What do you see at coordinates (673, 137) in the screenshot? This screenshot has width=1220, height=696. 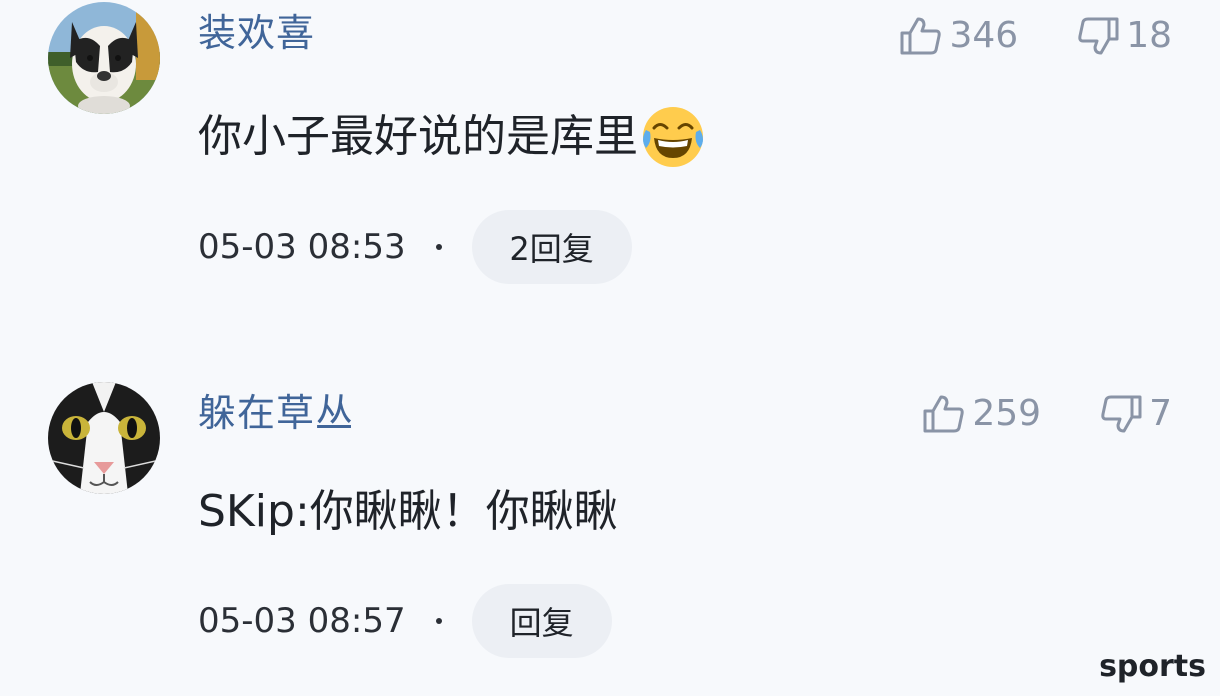 I see `tears-of-joy-emoji-icon` at bounding box center [673, 137].